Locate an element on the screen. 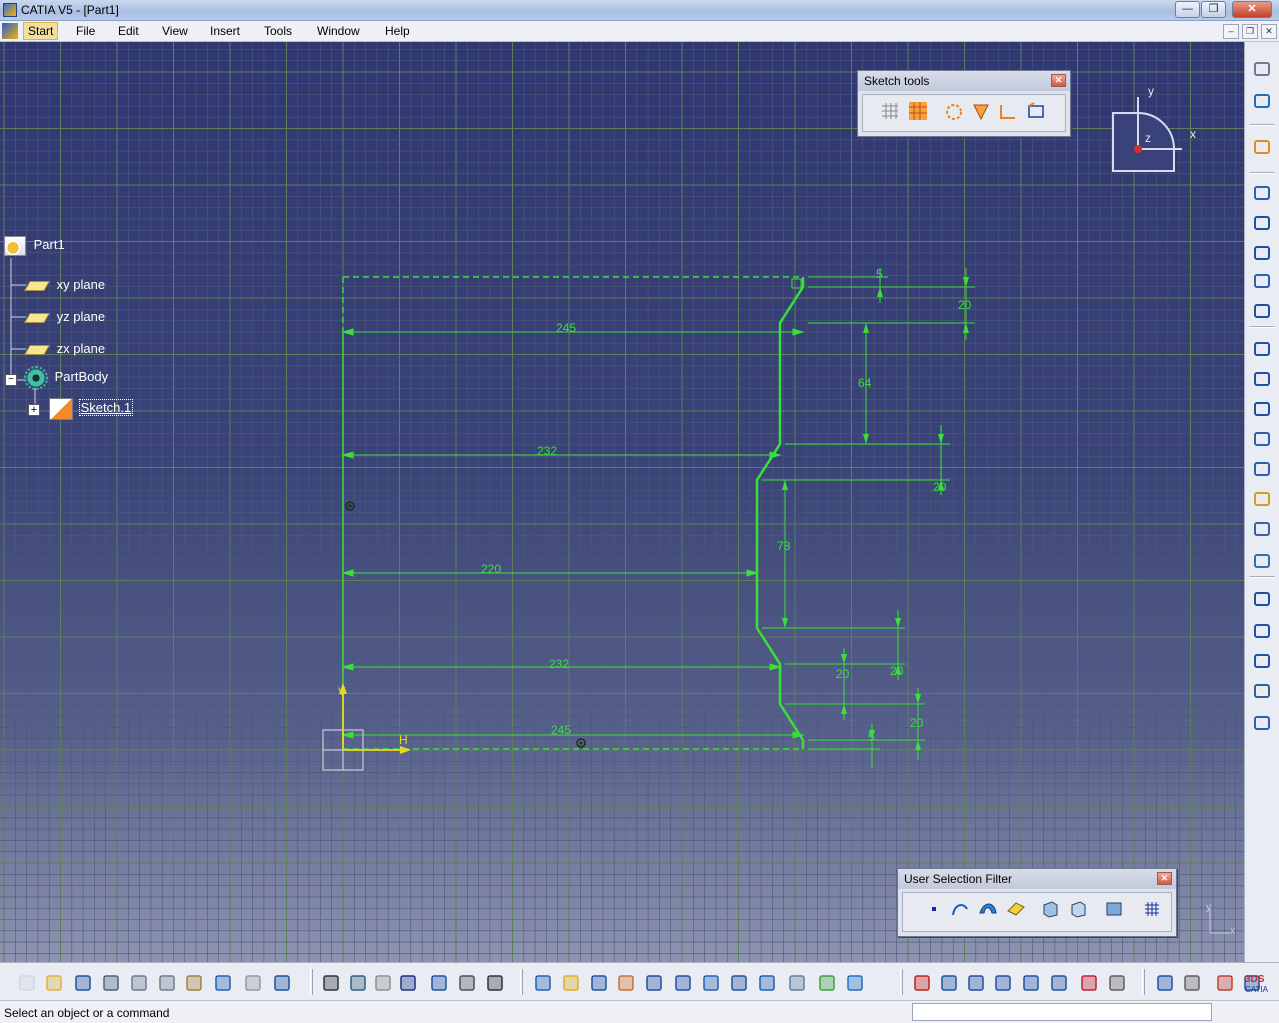 The height and width of the screenshot is (1023, 1279). cut-part-by-plane-icon is located at coordinates (1262, 723).